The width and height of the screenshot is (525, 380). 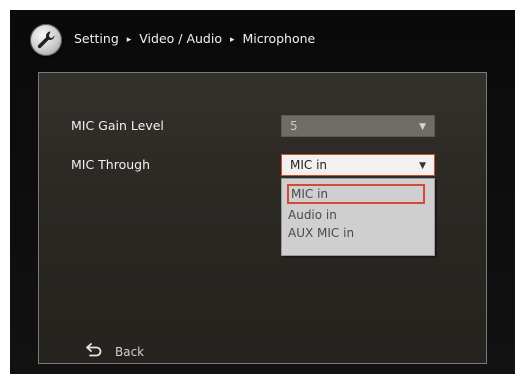 I want to click on mic-gain-level-label: MIC Gain Level, so click(x=117, y=125).